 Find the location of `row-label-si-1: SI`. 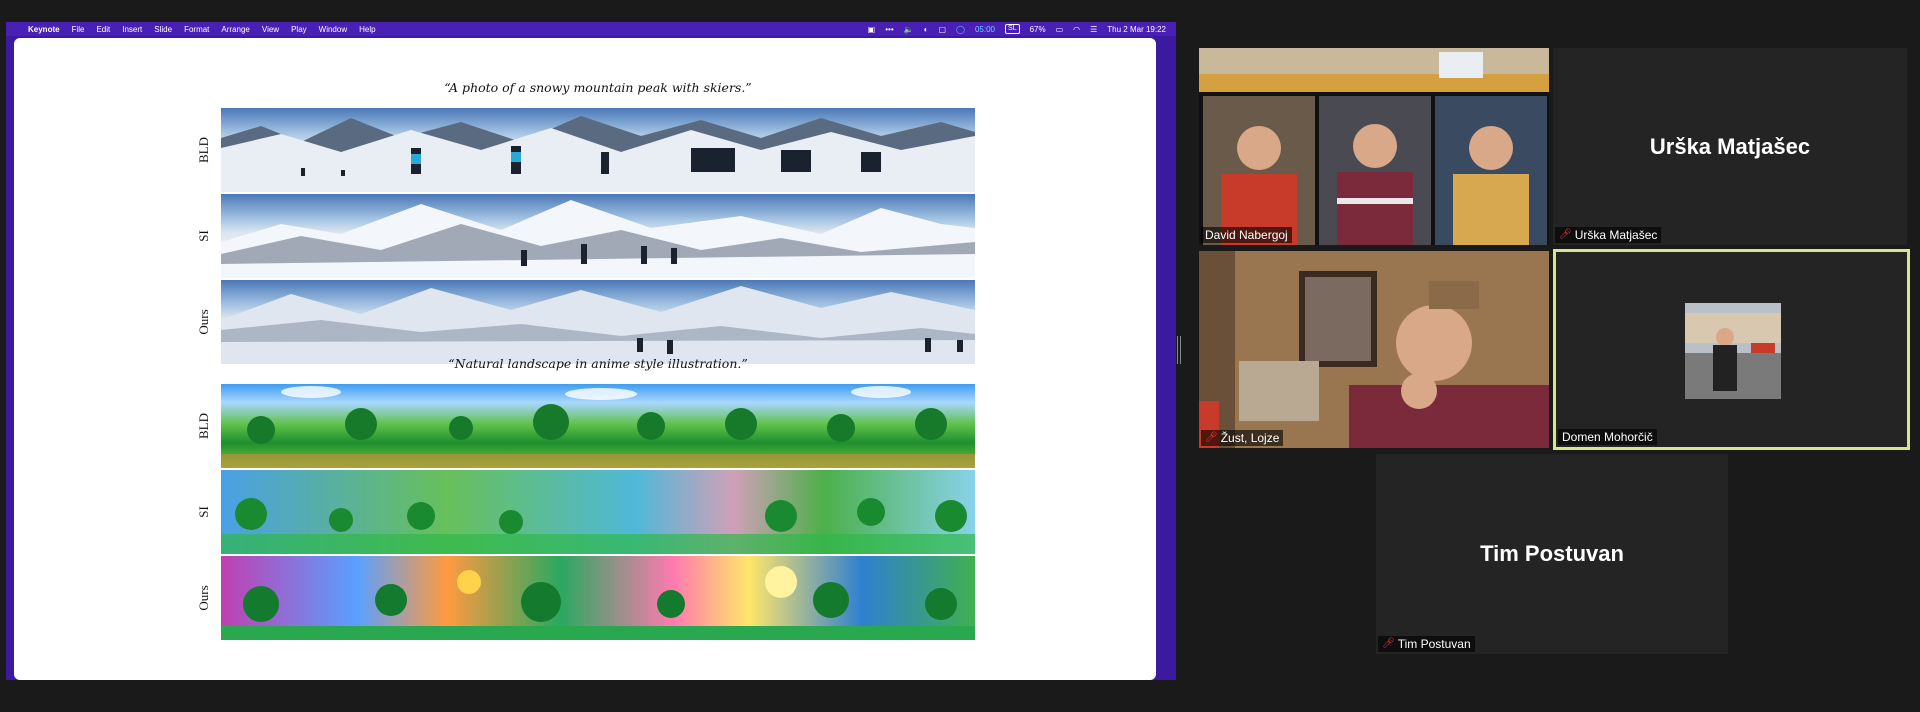

row-label-si-1: SI is located at coordinates (203, 236).